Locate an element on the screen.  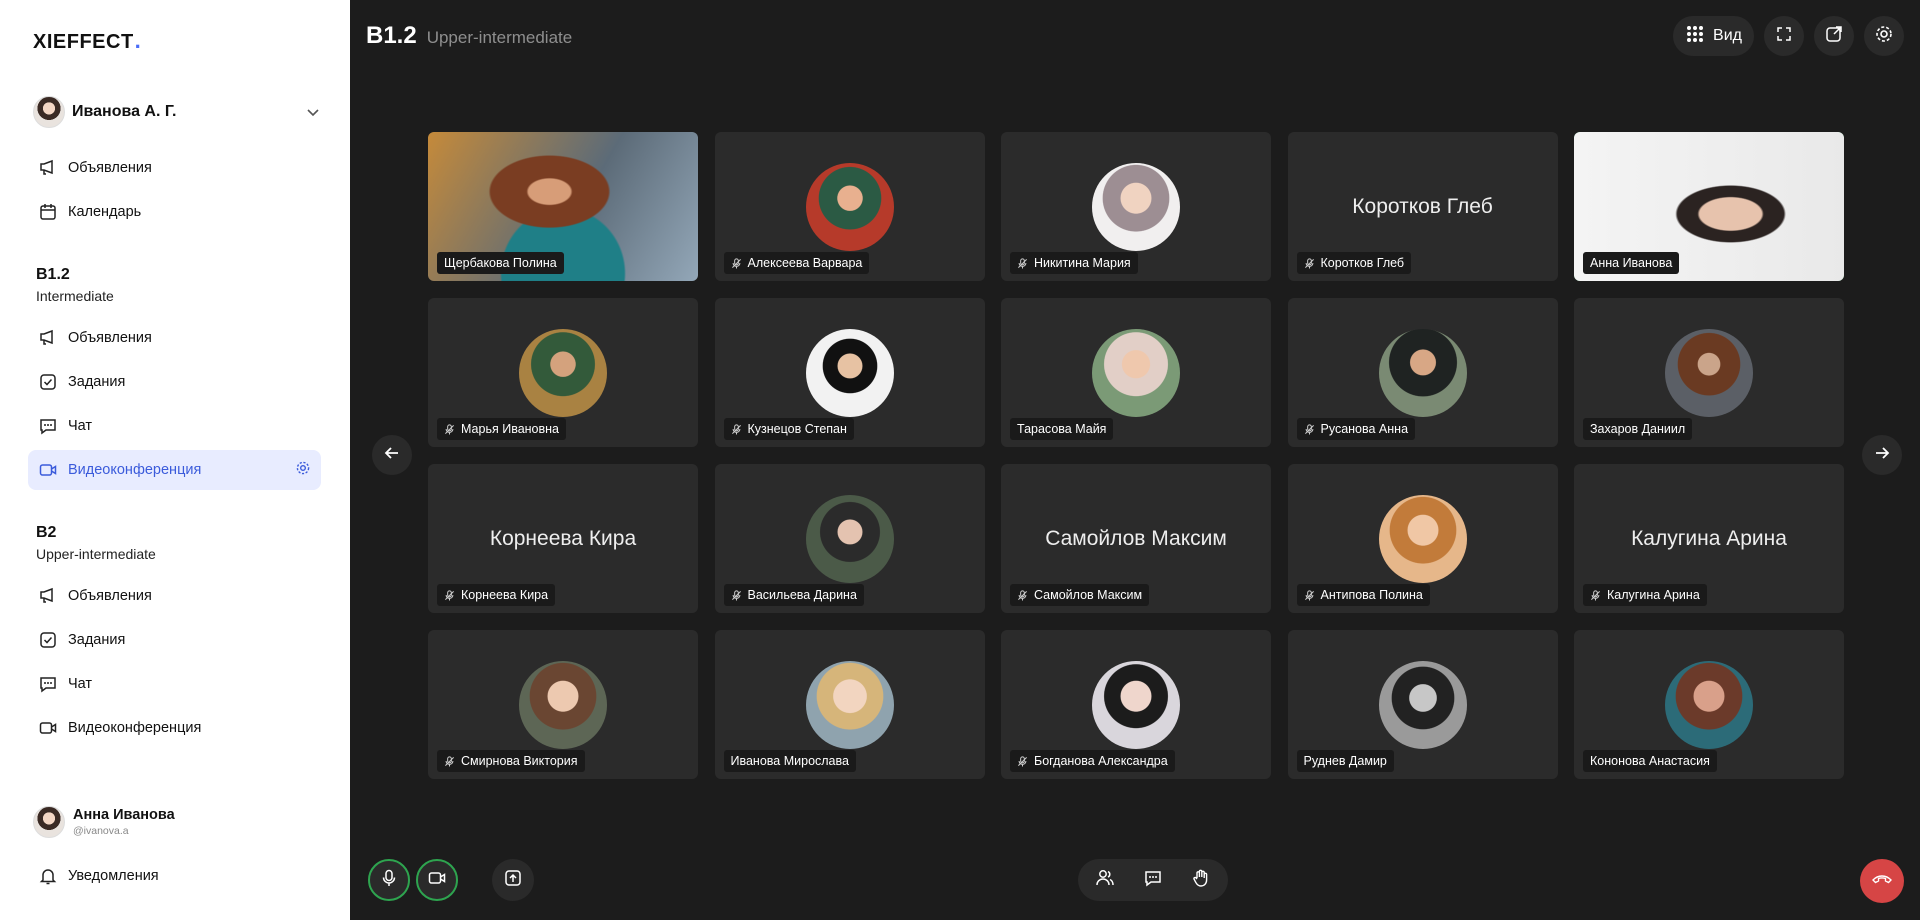
participant-label: Смирнова Виктория is located at coordinates (511, 761).